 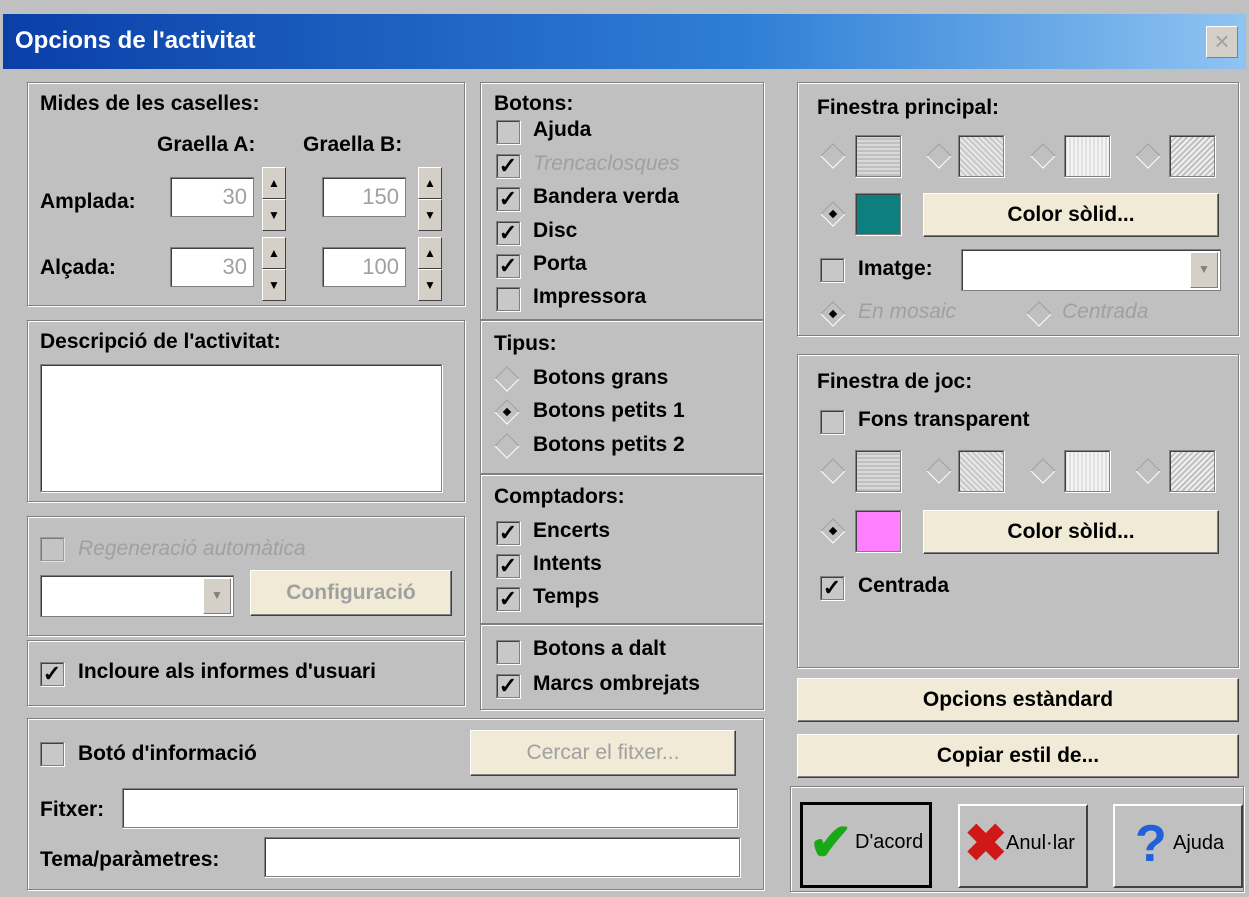 What do you see at coordinates (137, 596) in the screenshot?
I see `regen-combo: ▼` at bounding box center [137, 596].